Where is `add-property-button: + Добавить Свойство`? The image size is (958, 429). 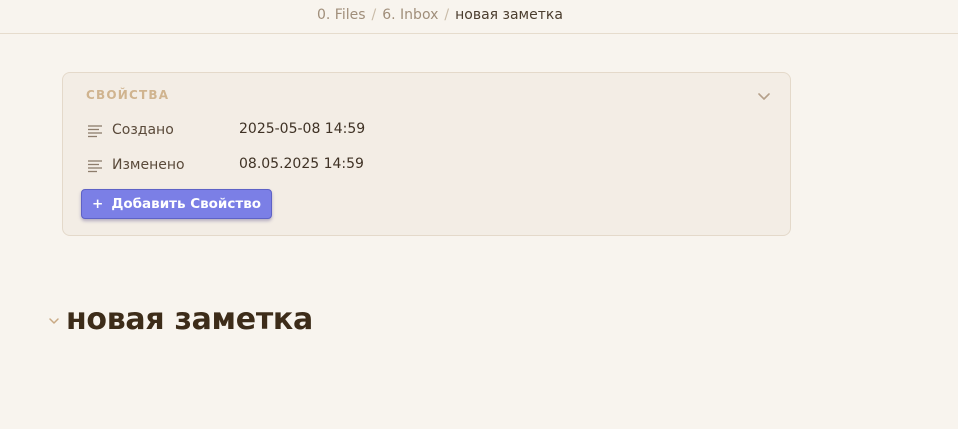 add-property-button: + Добавить Свойство is located at coordinates (177, 204).